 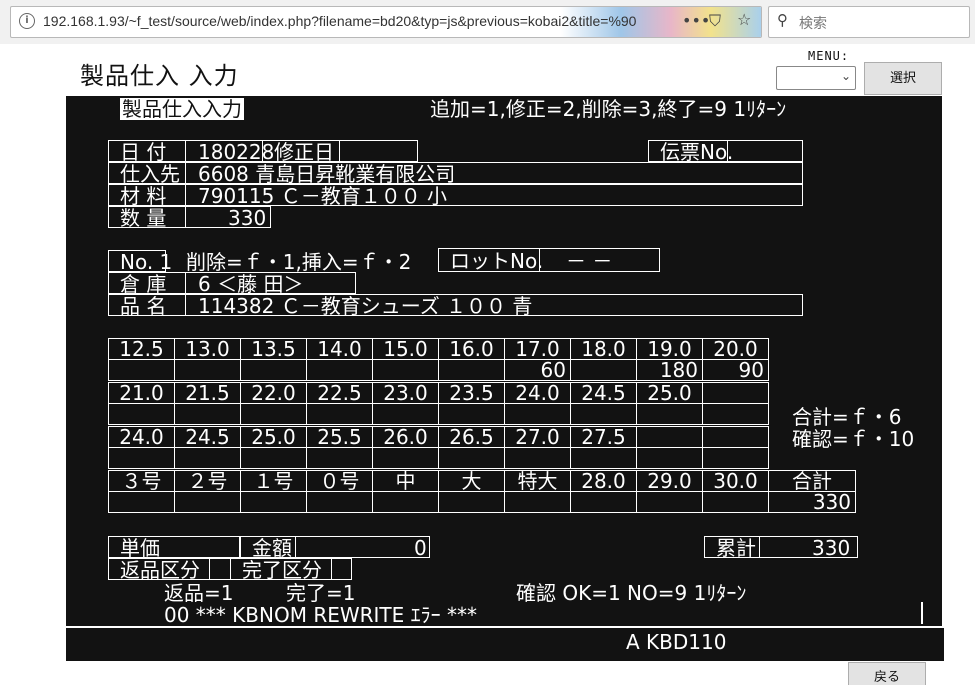 I want to click on size-qty-cell: 90, so click(x=735, y=370).